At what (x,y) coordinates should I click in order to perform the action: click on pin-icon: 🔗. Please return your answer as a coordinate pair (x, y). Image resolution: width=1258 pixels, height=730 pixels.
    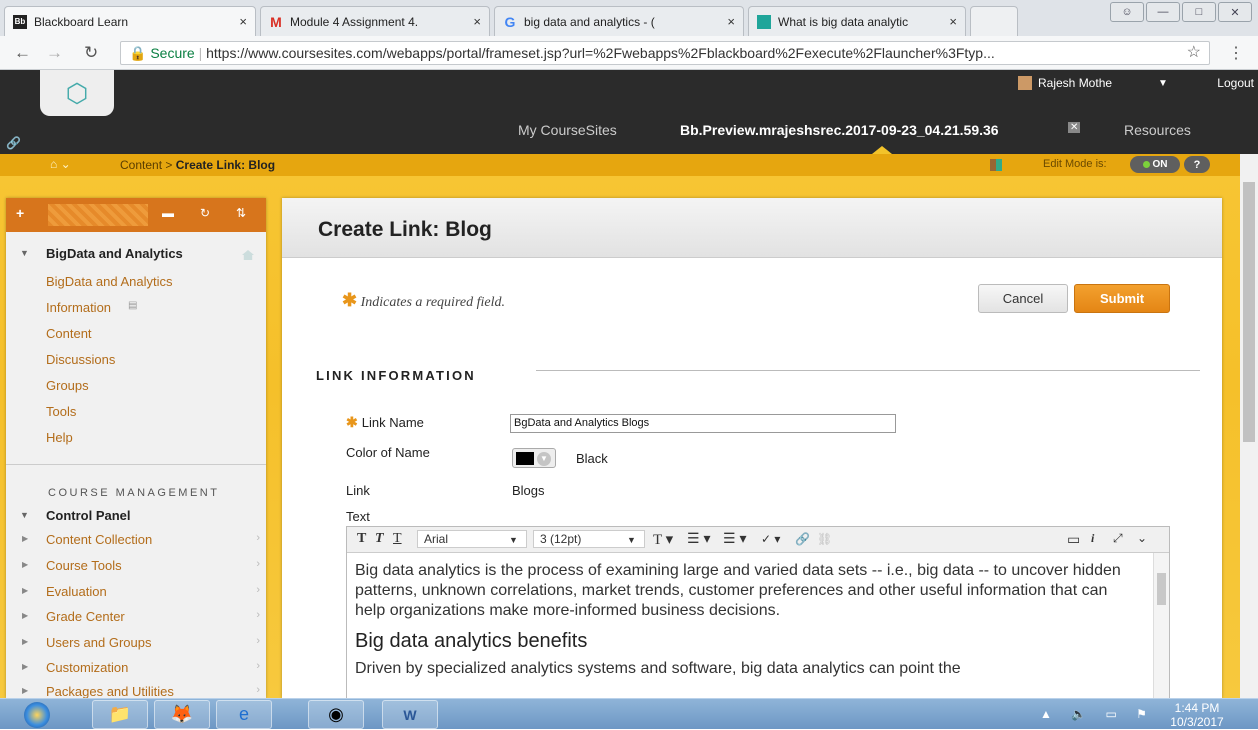
    Looking at the image, I should click on (13, 143).